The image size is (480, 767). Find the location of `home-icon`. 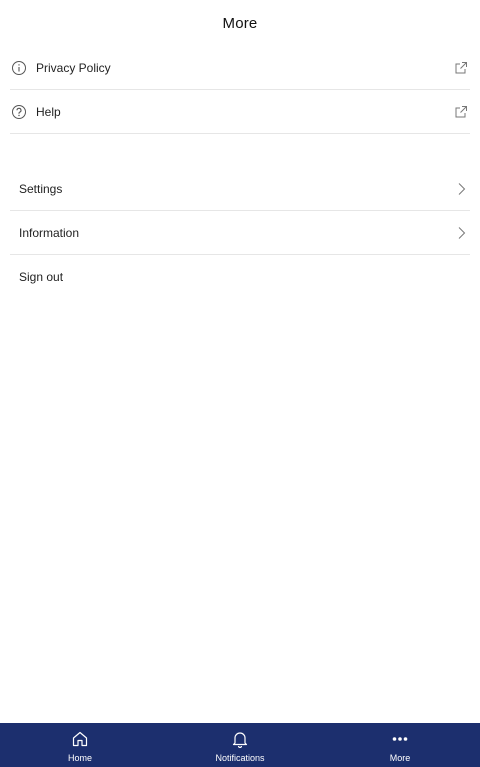

home-icon is located at coordinates (80, 739).